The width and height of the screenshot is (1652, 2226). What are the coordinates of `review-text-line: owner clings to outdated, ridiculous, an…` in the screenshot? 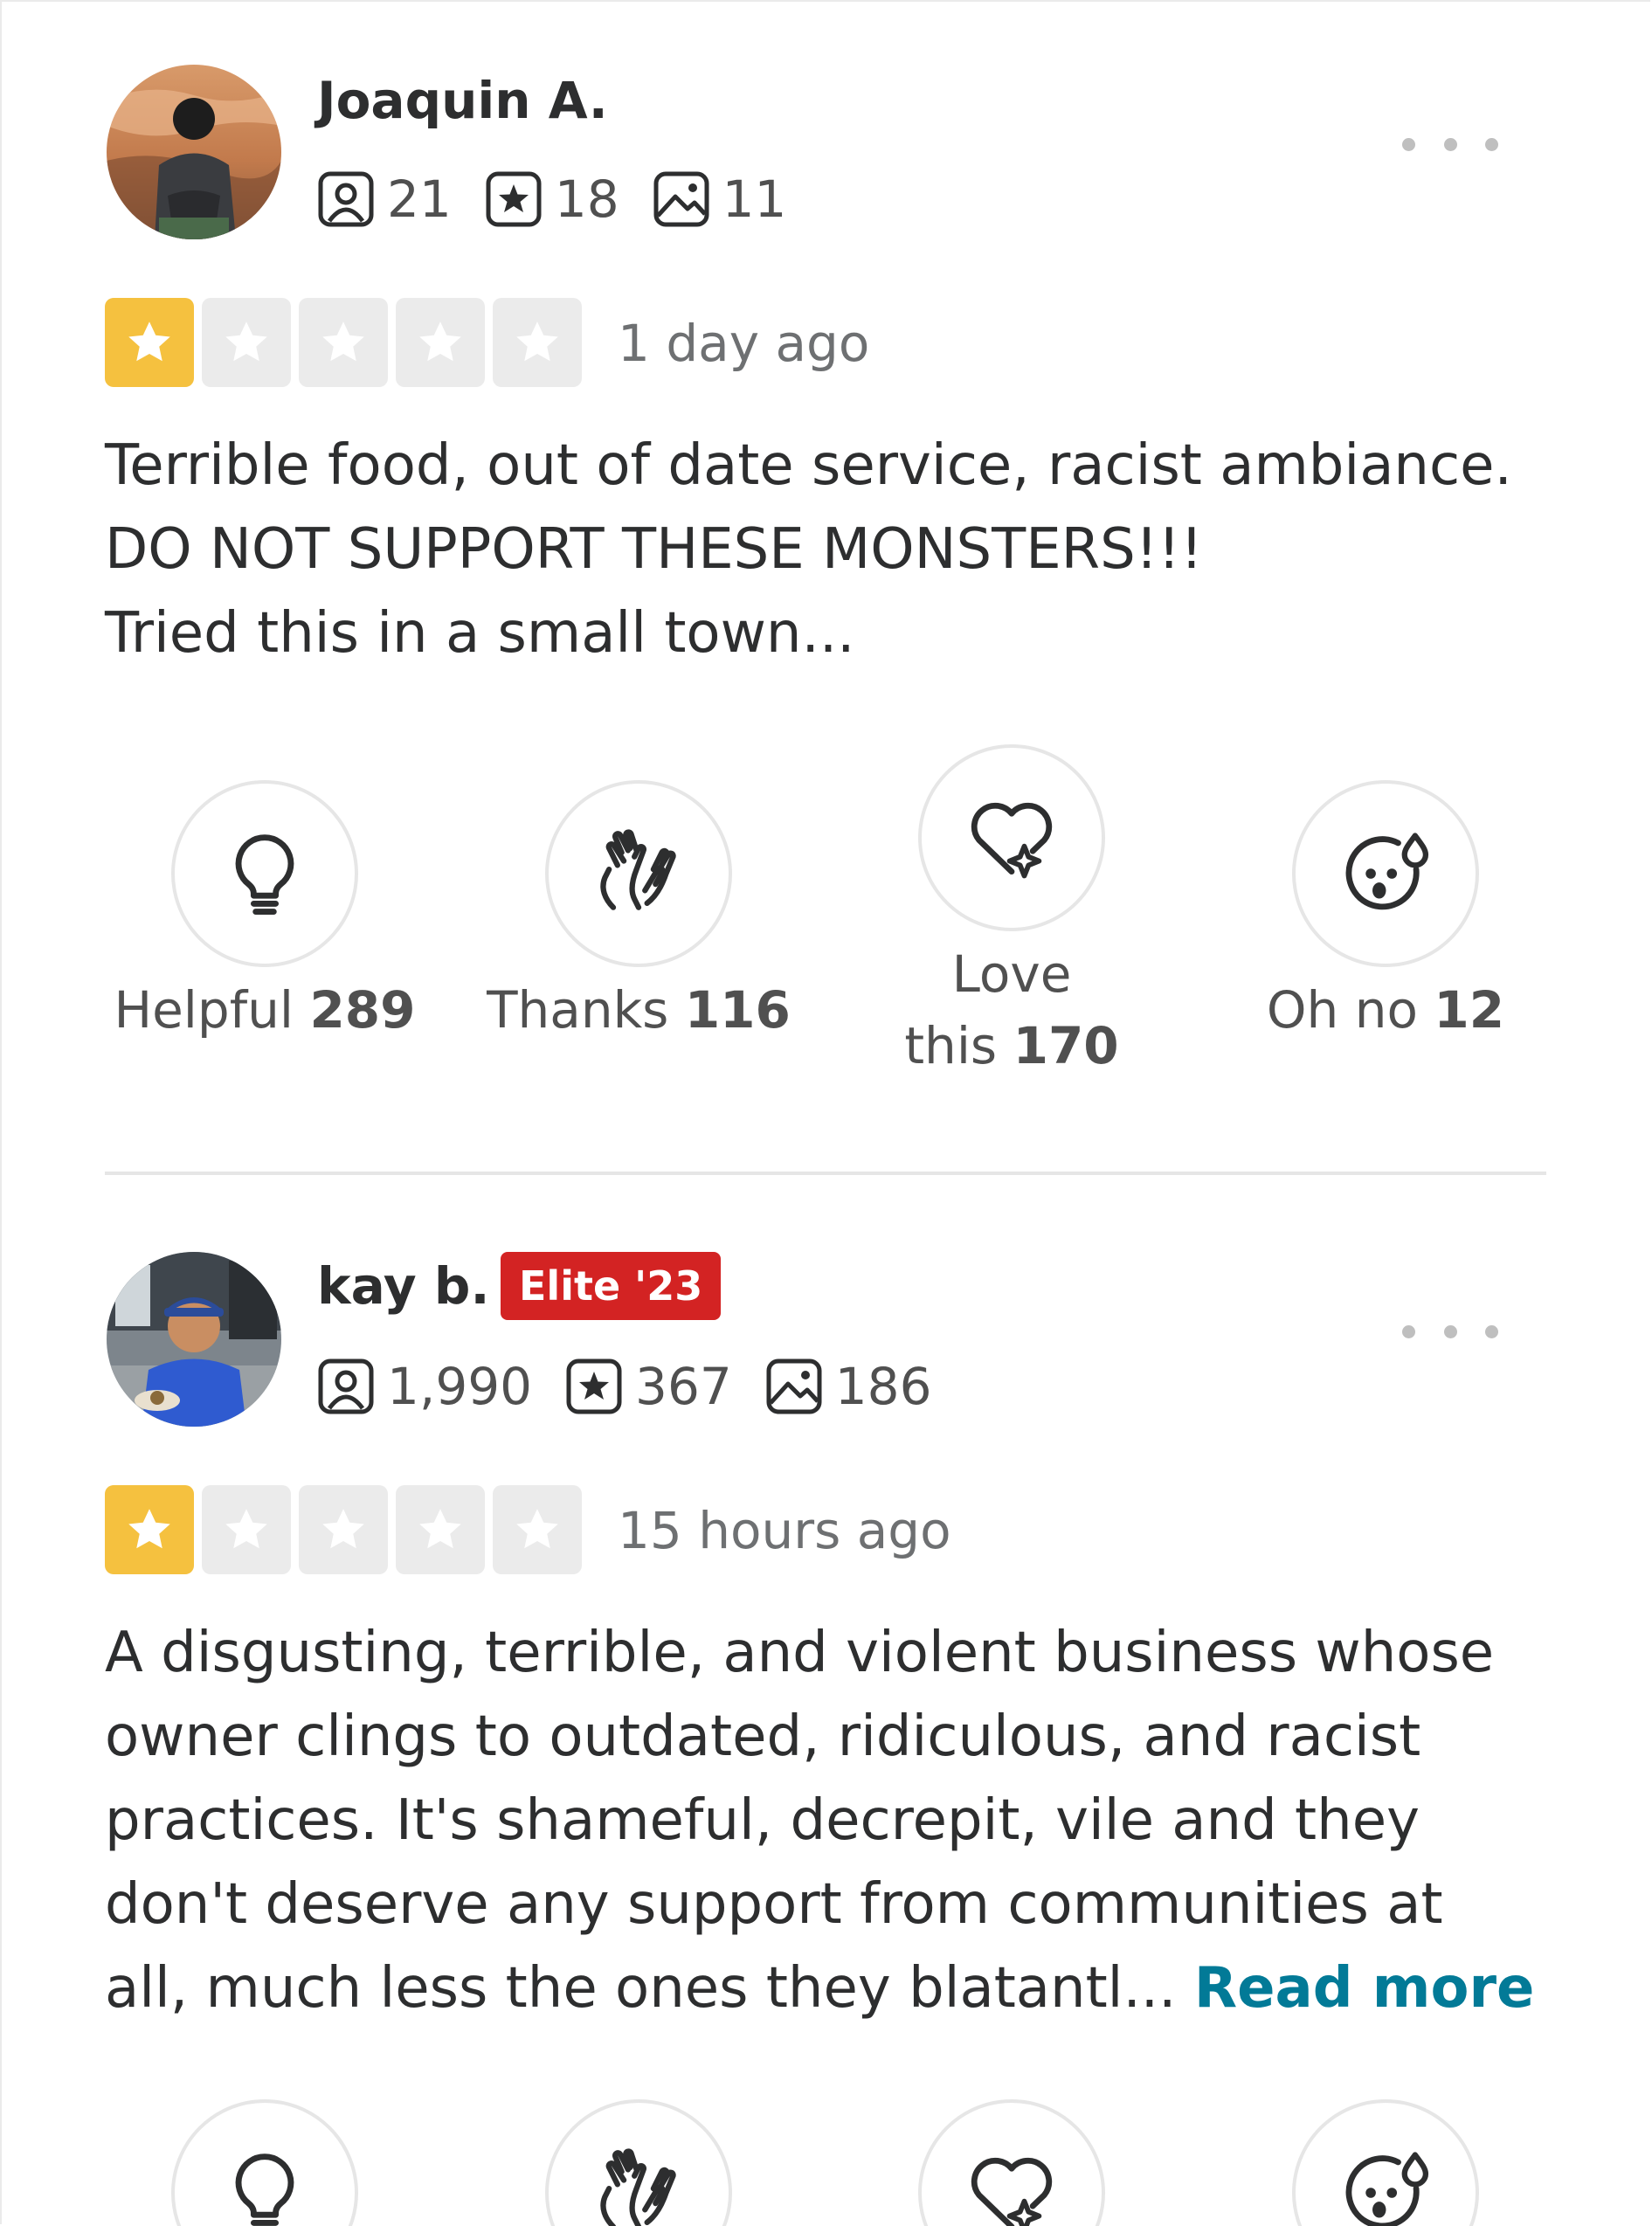 It's located at (763, 1736).